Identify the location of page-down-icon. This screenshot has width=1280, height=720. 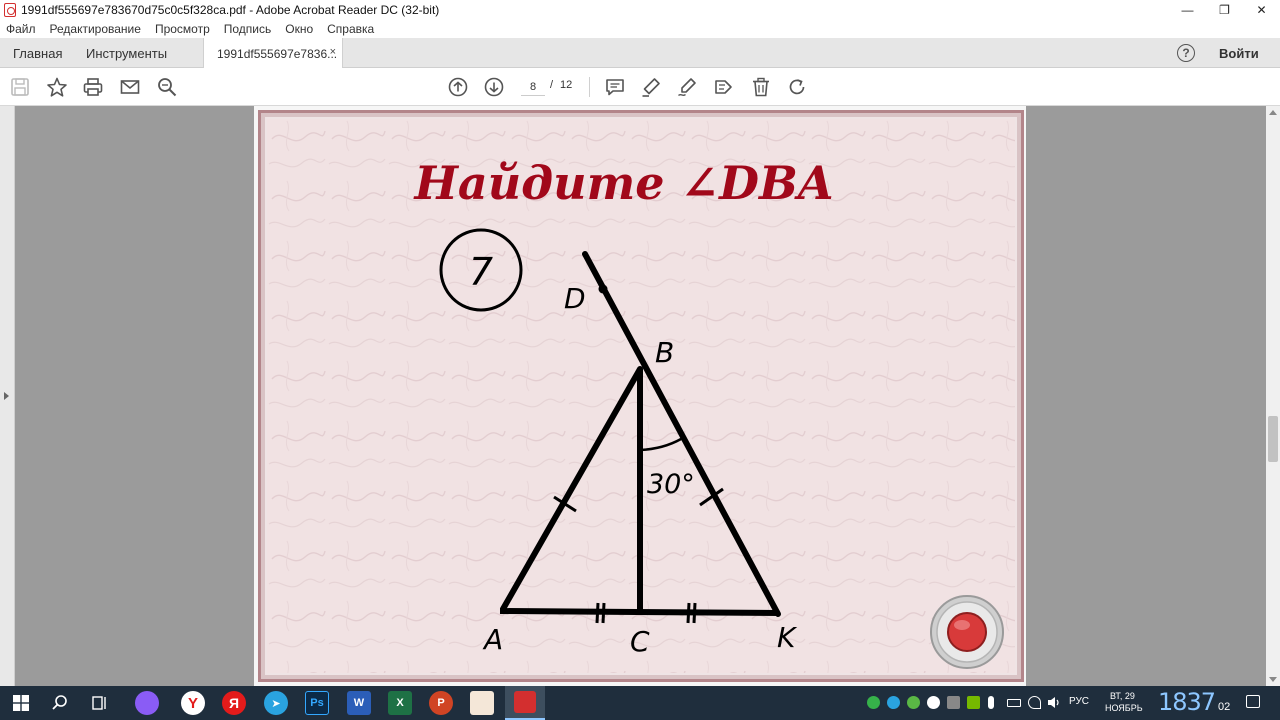
(494, 87).